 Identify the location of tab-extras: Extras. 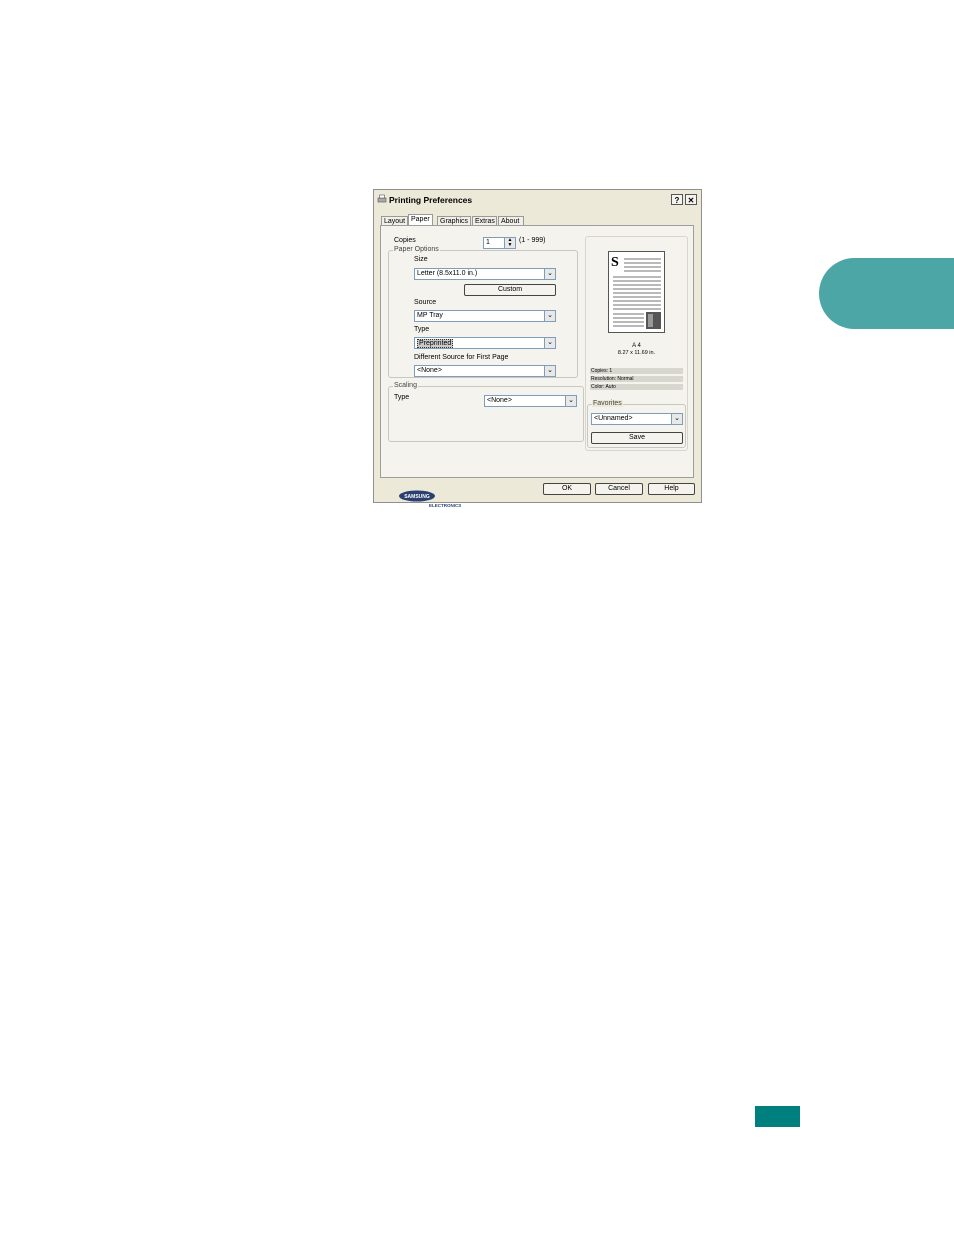
(484, 220).